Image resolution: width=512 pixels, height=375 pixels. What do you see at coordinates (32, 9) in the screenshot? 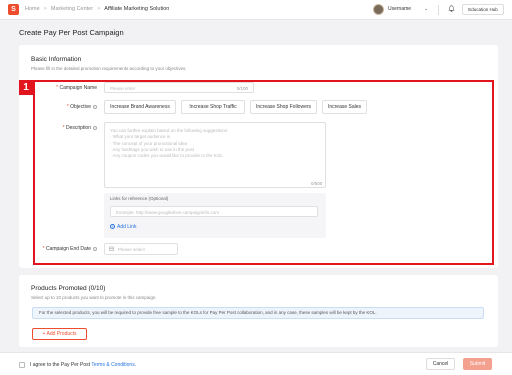
I see `breadcrumb-home: Home` at bounding box center [32, 9].